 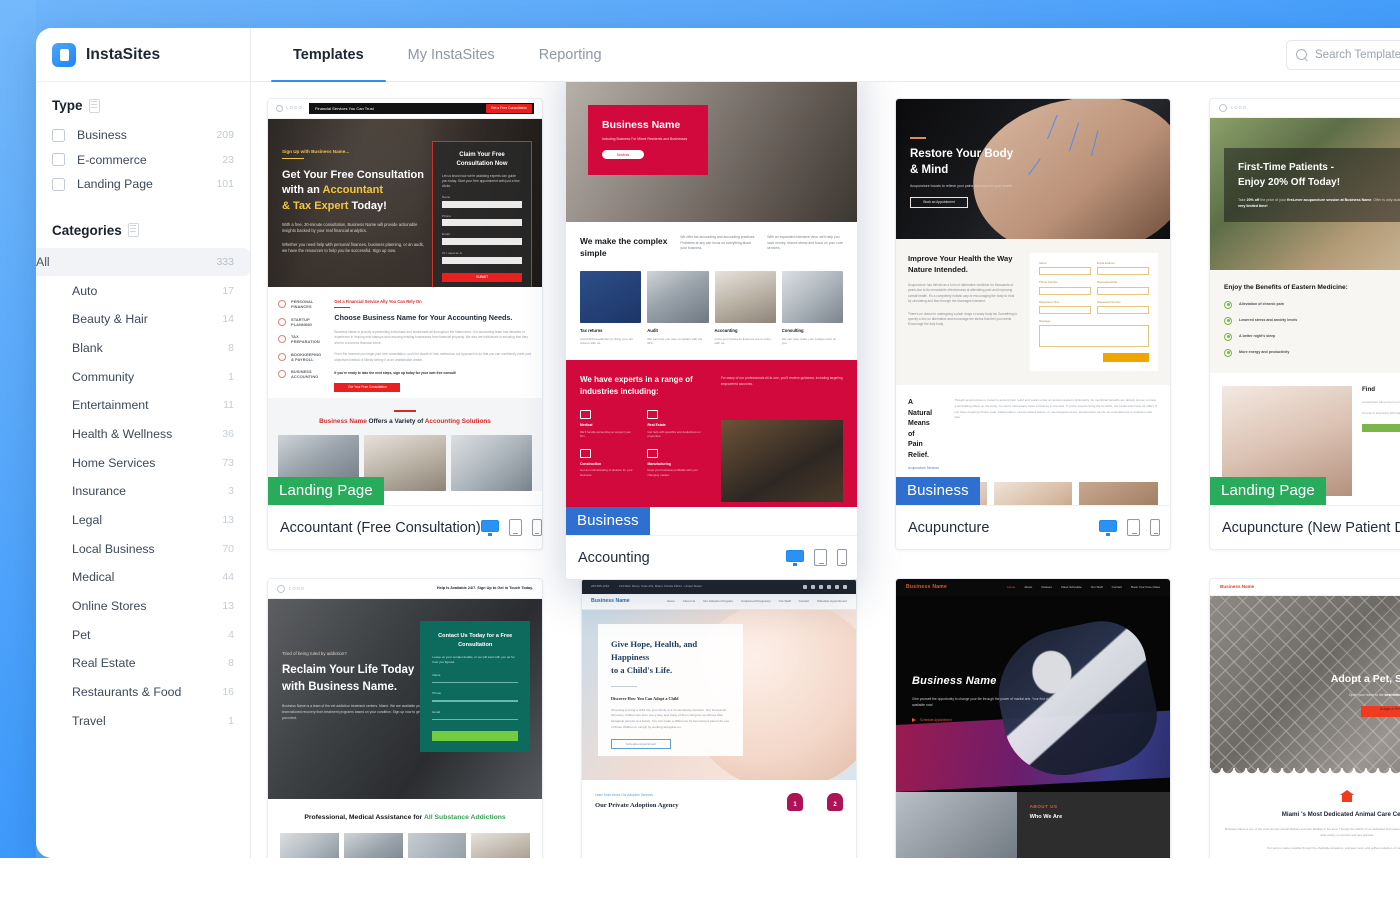 I want to click on category-count: 3, so click(x=231, y=491).